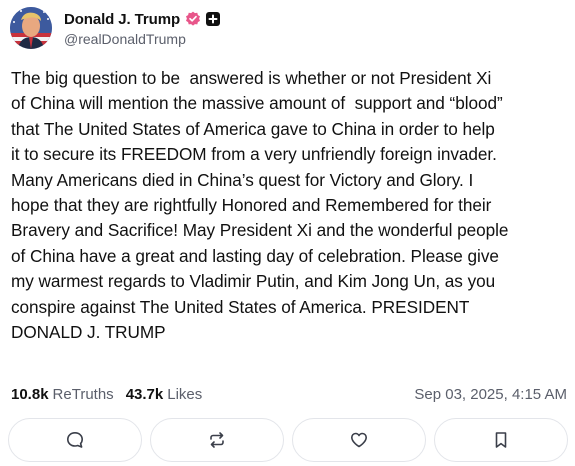  I want to click on like-button, so click(359, 440).